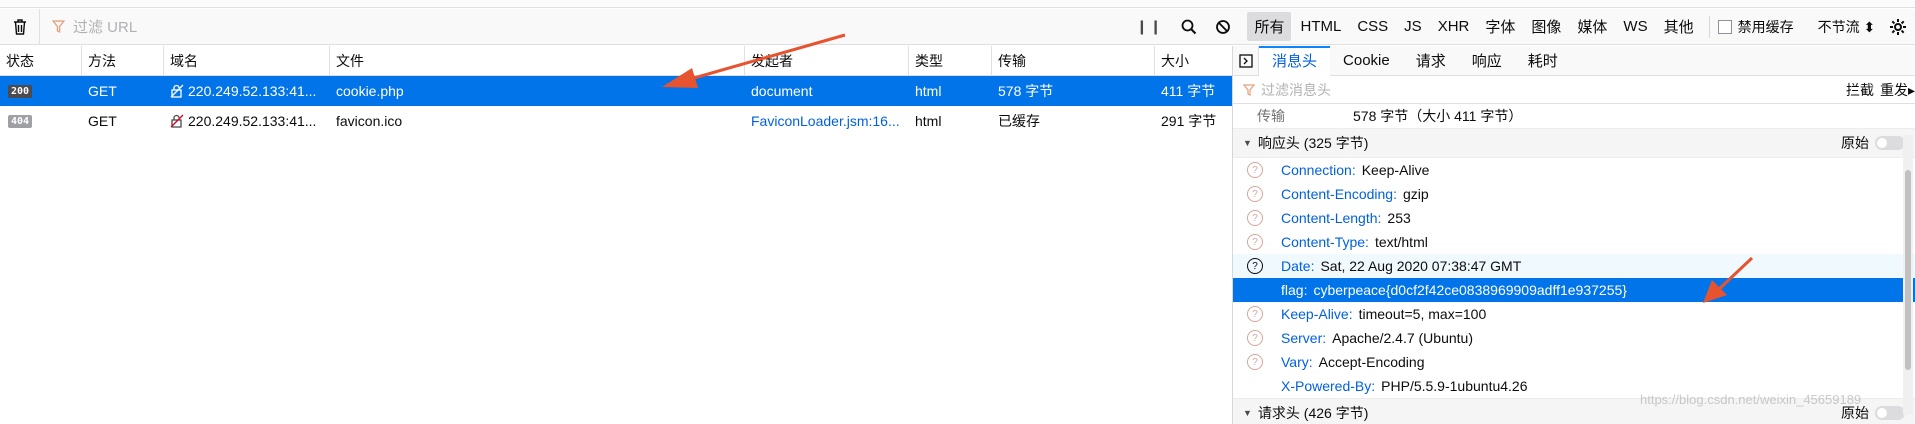 The height and width of the screenshot is (424, 1915). I want to click on method-cell: GET, so click(102, 121).